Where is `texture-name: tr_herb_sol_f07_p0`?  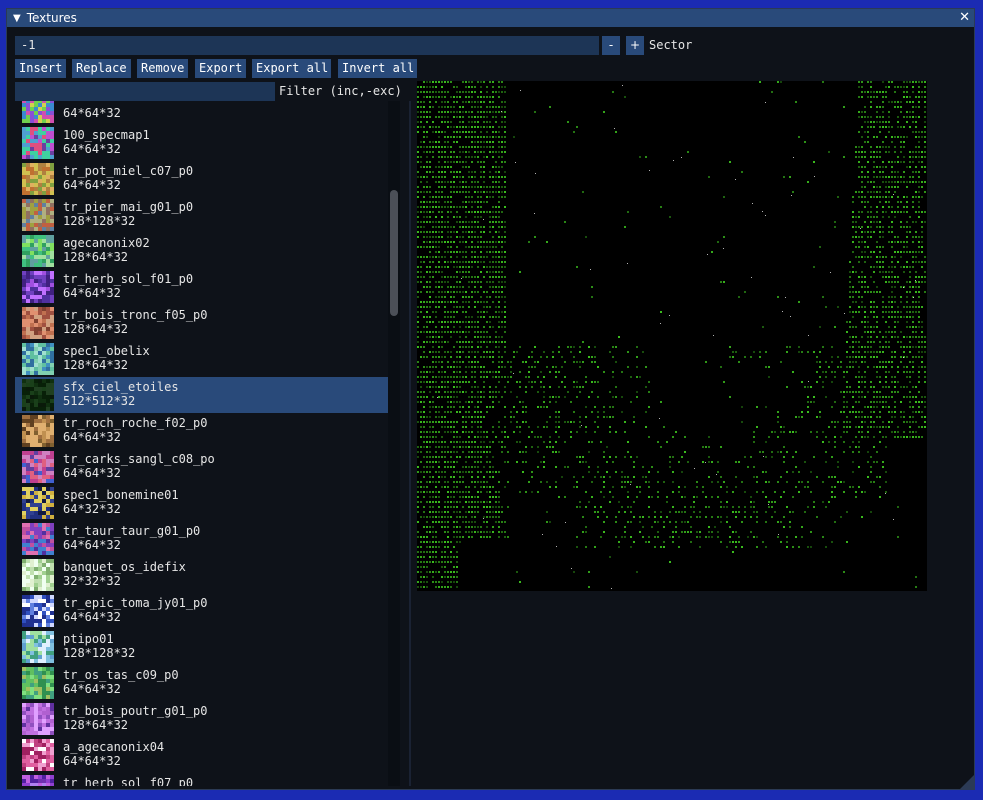
texture-name: tr_herb_sol_f07_p0 is located at coordinates (128, 781).